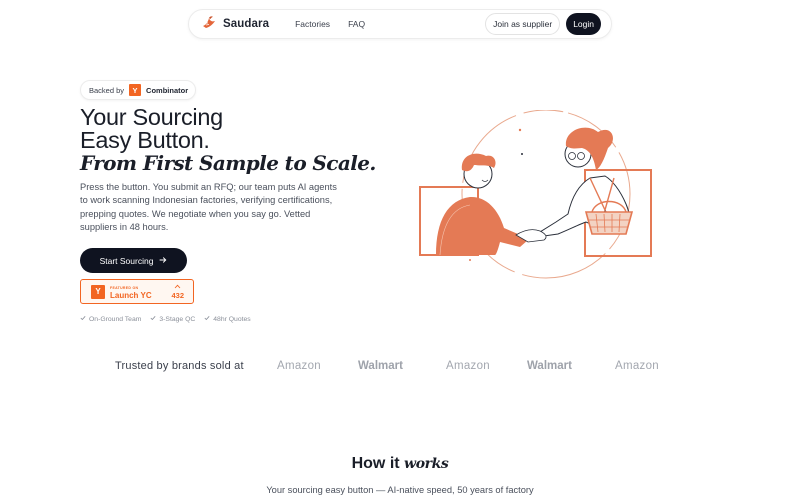 The image size is (800, 500). What do you see at coordinates (312, 24) in the screenshot?
I see `nav-link-factories: Factories` at bounding box center [312, 24].